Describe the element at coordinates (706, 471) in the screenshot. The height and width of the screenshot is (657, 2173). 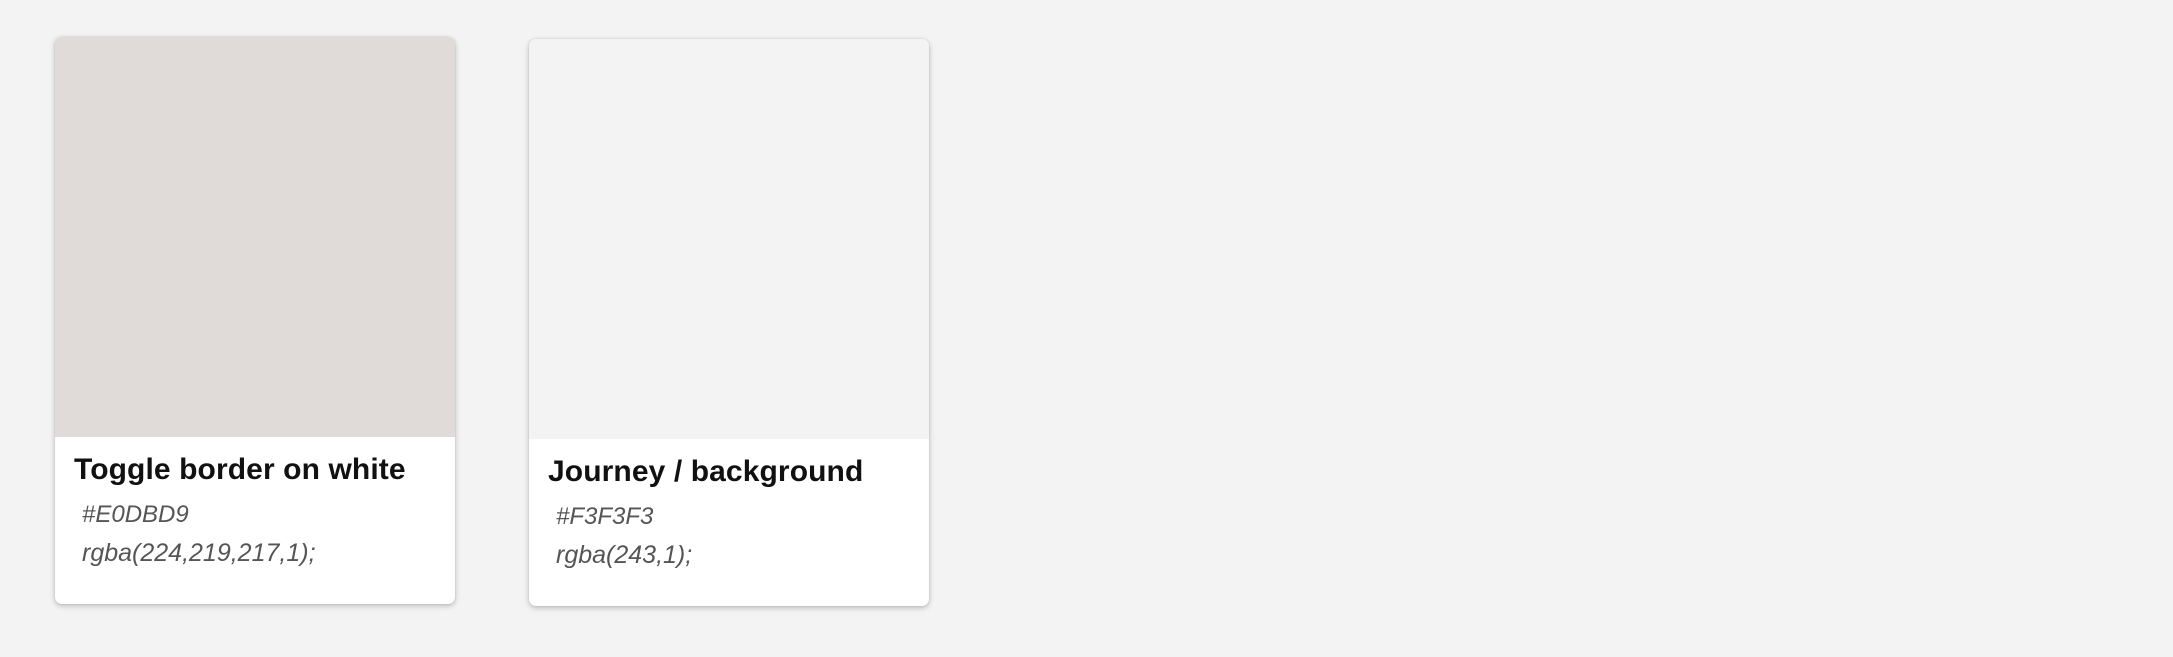
I see `swatch-name: Journey / background` at that location.